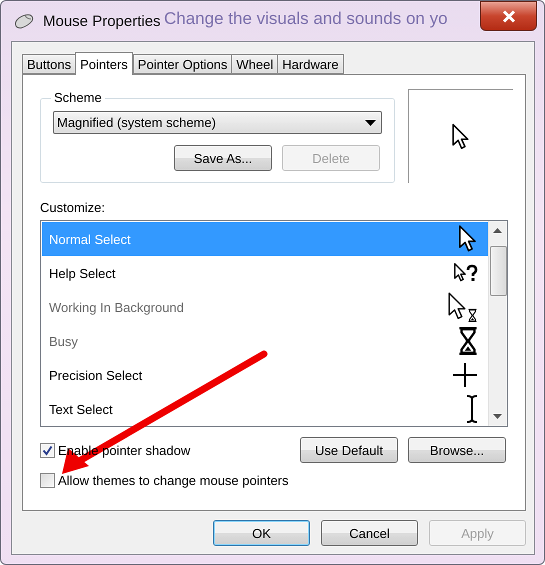 This screenshot has height=565, width=545. Describe the element at coordinates (498, 271) in the screenshot. I see `scroll-thumb` at that location.